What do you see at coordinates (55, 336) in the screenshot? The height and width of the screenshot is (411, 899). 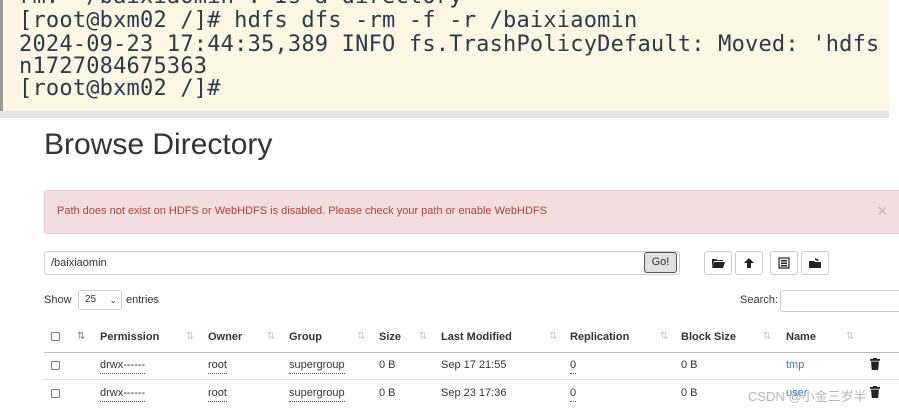 I see `select-all-checkbox` at bounding box center [55, 336].